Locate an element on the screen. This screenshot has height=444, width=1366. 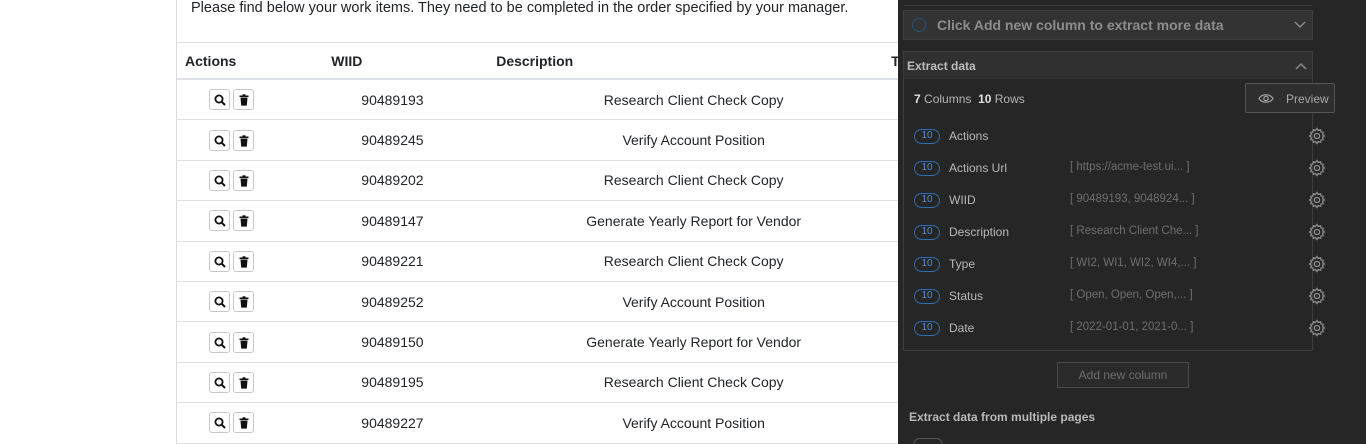
section-header: Extract data is located at coordinates (1108, 65).